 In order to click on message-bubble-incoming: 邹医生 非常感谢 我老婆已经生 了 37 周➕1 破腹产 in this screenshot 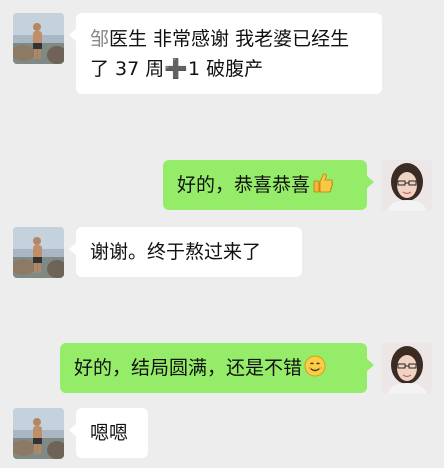, I will do `click(225, 53)`.